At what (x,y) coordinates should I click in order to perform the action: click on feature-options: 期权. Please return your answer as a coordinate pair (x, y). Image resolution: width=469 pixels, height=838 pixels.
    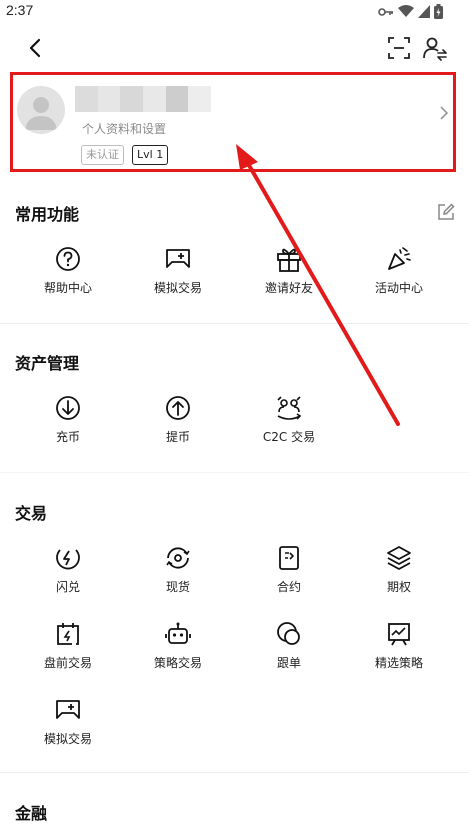
    Looking at the image, I should click on (399, 574).